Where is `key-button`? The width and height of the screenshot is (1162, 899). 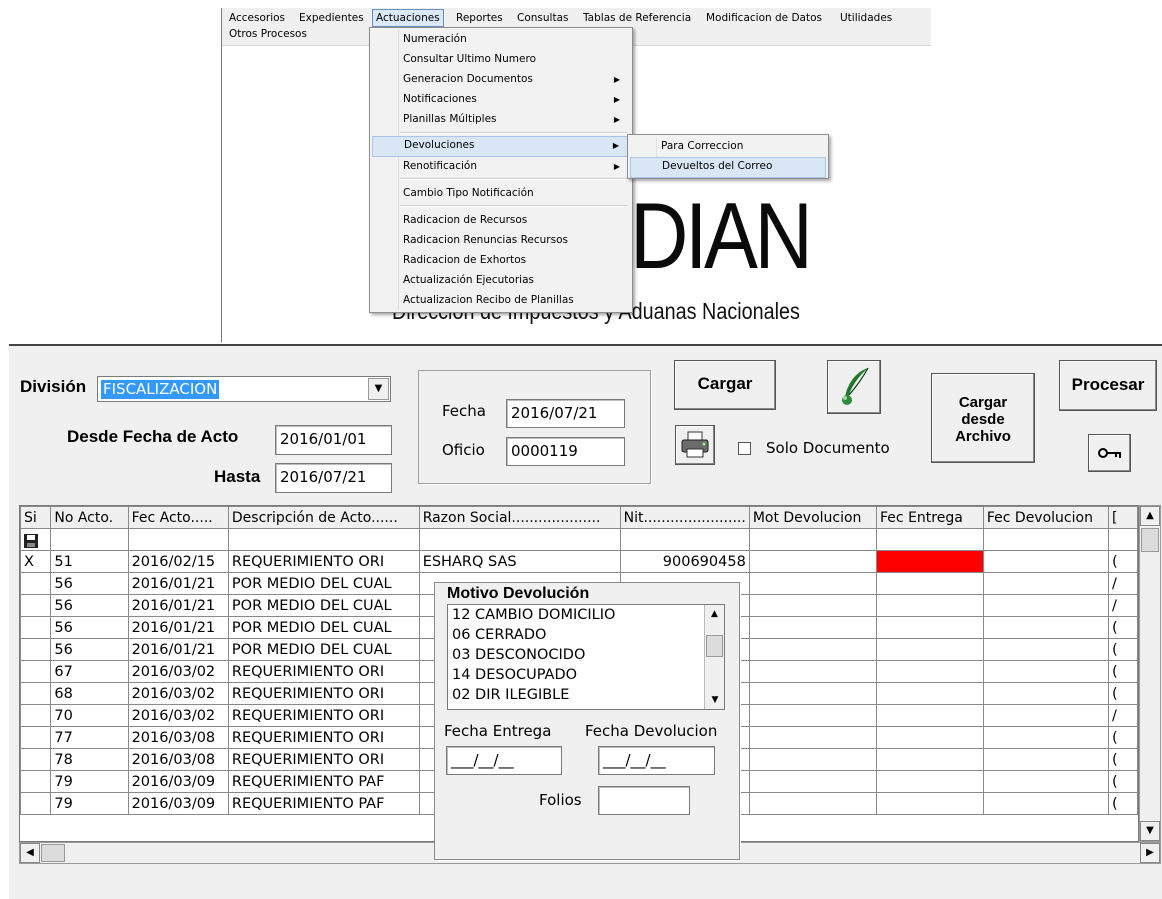 key-button is located at coordinates (1109, 453).